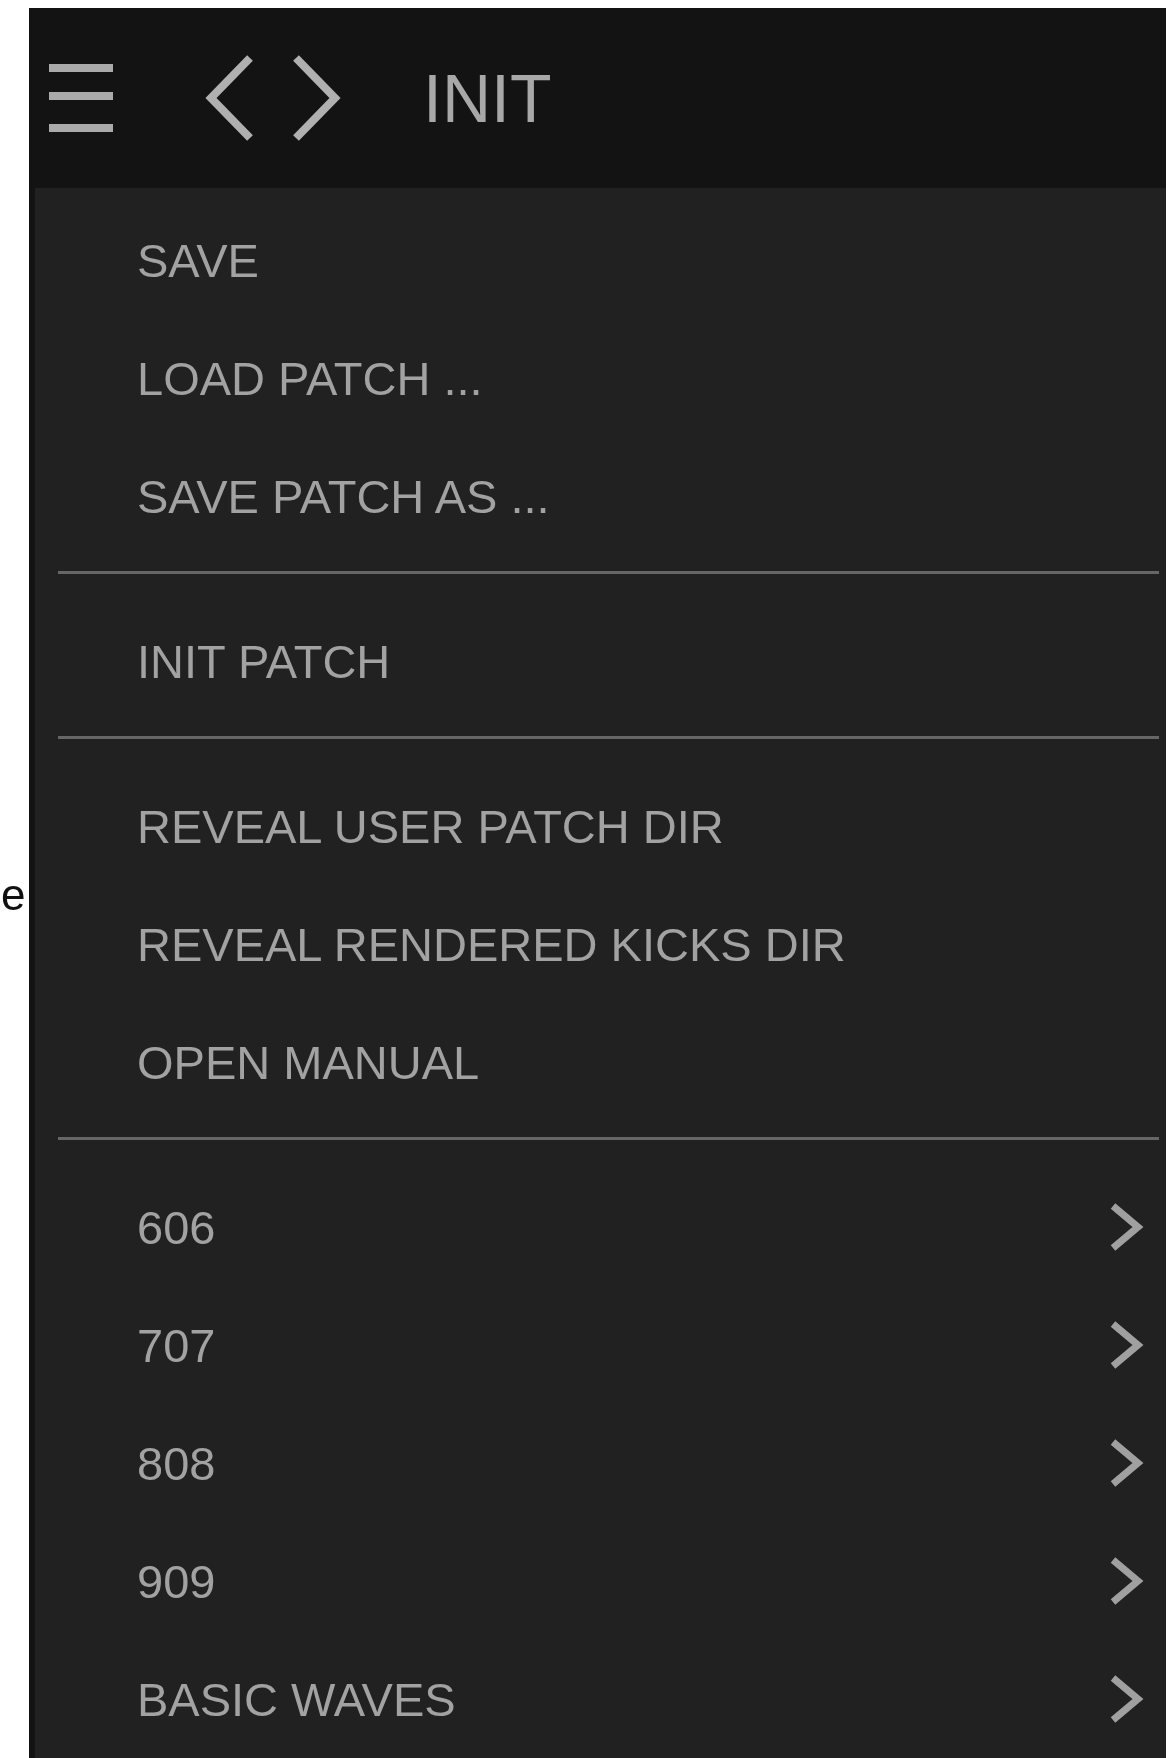 This screenshot has height=1758, width=1176. I want to click on menu-item: REVEAL USER PATCH DIR, so click(600, 826).